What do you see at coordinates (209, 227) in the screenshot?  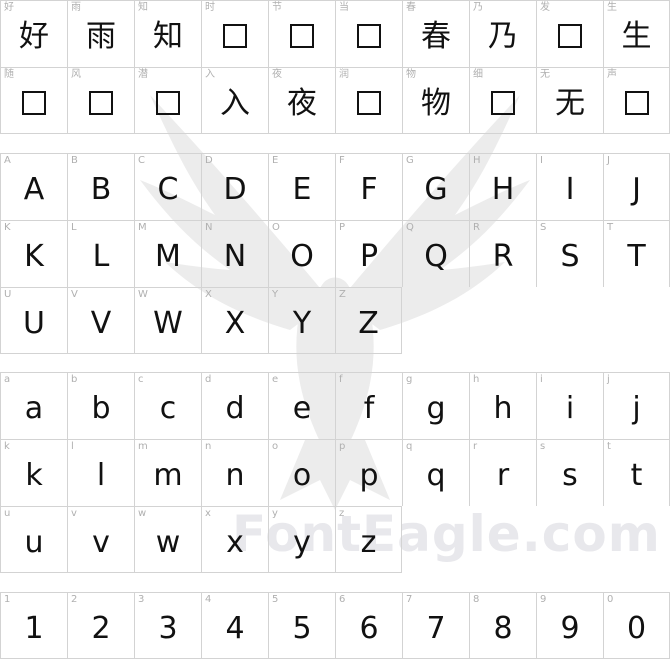 I see `glyph-label: N` at bounding box center [209, 227].